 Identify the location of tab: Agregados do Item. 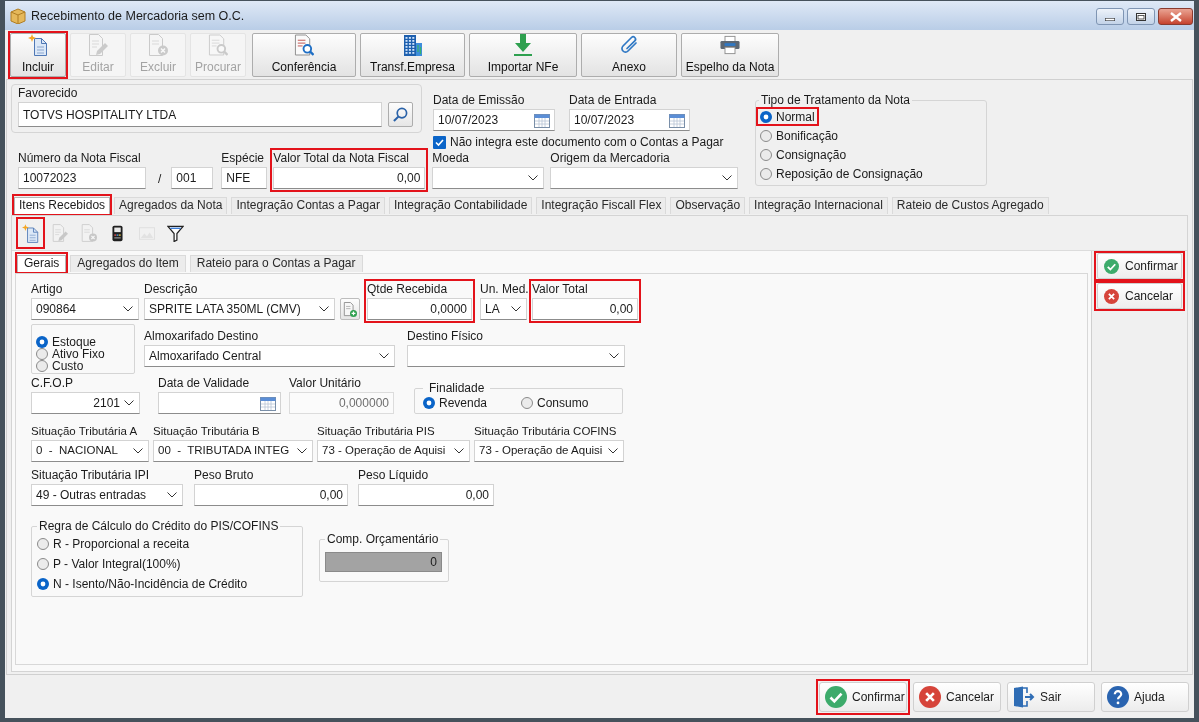
(128, 263).